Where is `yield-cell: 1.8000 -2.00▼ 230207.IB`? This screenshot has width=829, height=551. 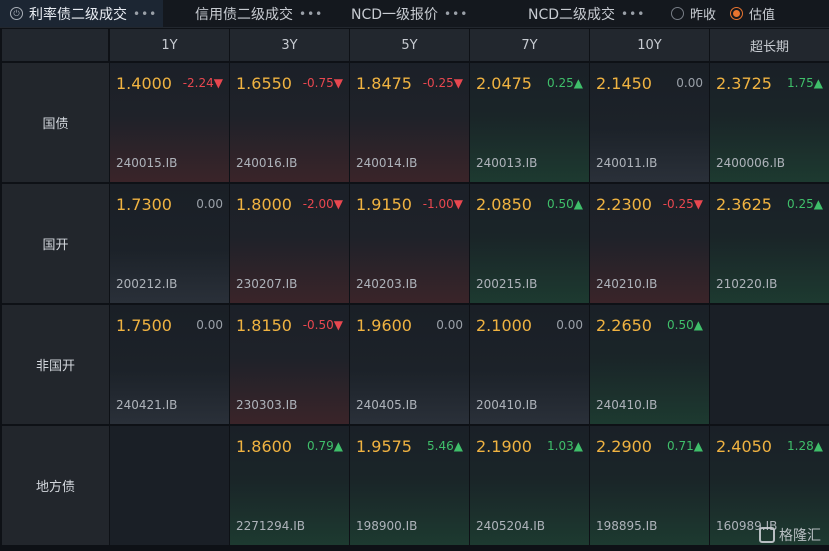
yield-cell: 1.8000 -2.00▼ 230207.IB is located at coordinates (289, 243).